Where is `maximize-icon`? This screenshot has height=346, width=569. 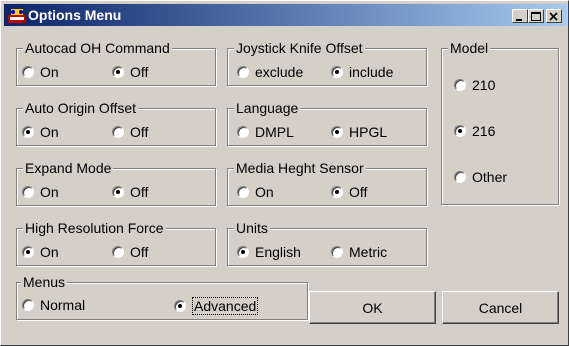
maximize-icon is located at coordinates (536, 16).